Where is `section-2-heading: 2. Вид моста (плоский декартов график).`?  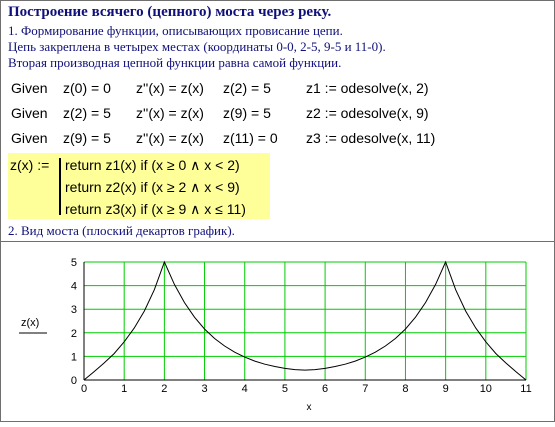
section-2-heading: 2. Вид моста (плоский декартов график). is located at coordinates (121, 230).